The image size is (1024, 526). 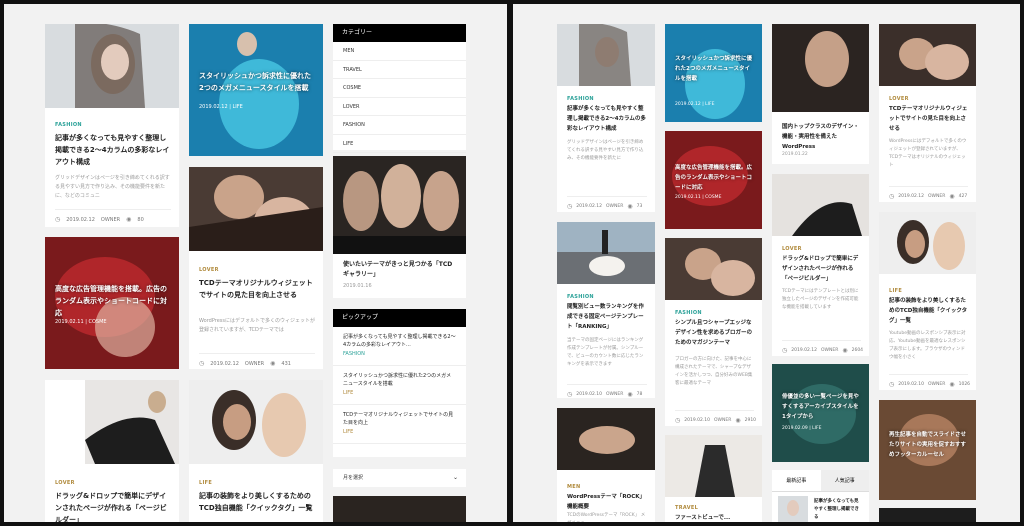 I want to click on post-title: 俳優並の多い一覧ページを見やすくするアーカイブスタイルを1タイプから, so click(x=820, y=407).